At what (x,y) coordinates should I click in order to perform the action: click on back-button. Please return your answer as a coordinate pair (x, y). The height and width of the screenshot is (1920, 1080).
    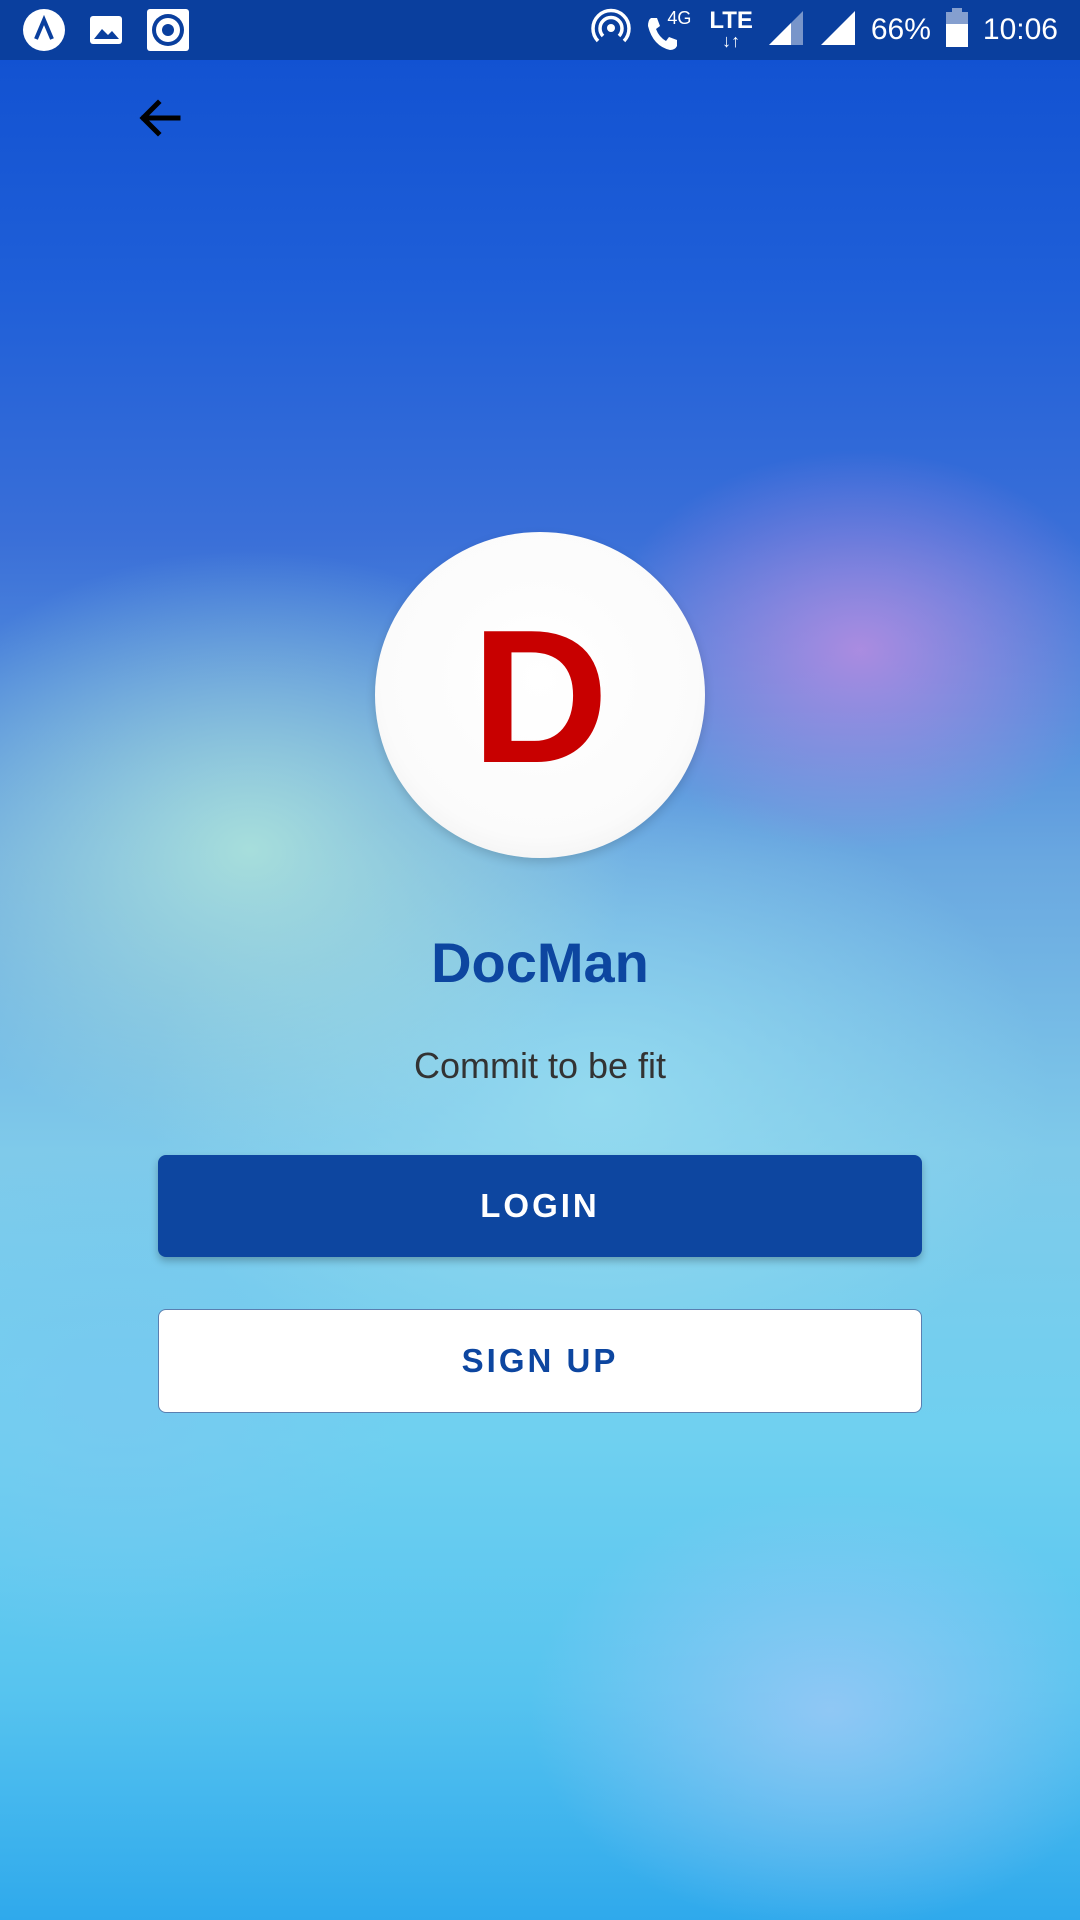
    Looking at the image, I should click on (160, 118).